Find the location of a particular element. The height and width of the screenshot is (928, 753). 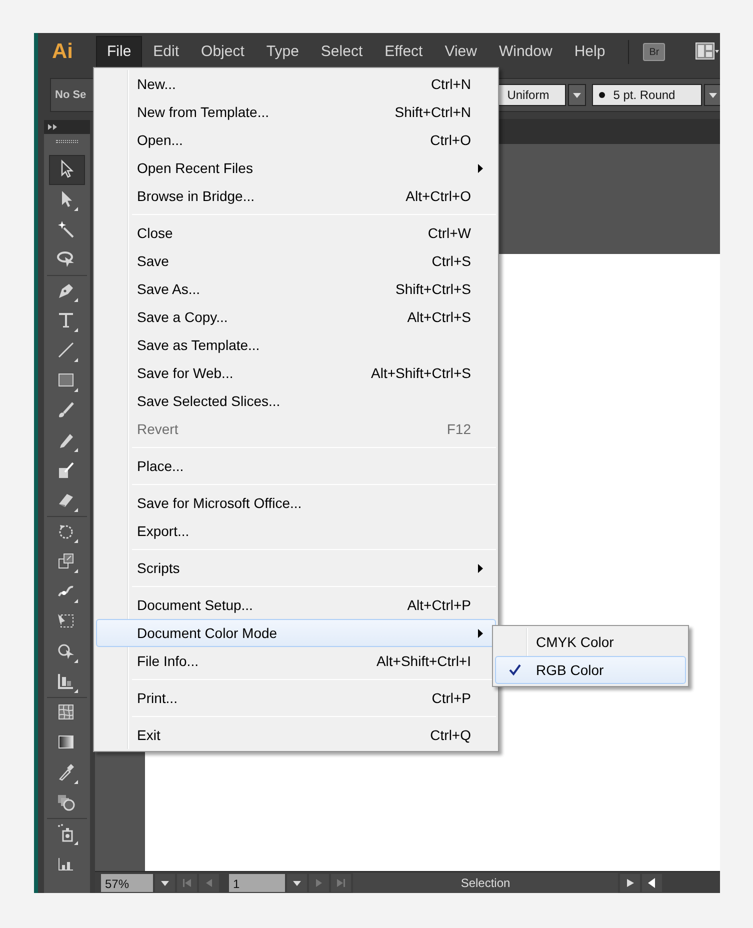

page-field: 1 is located at coordinates (257, 883).